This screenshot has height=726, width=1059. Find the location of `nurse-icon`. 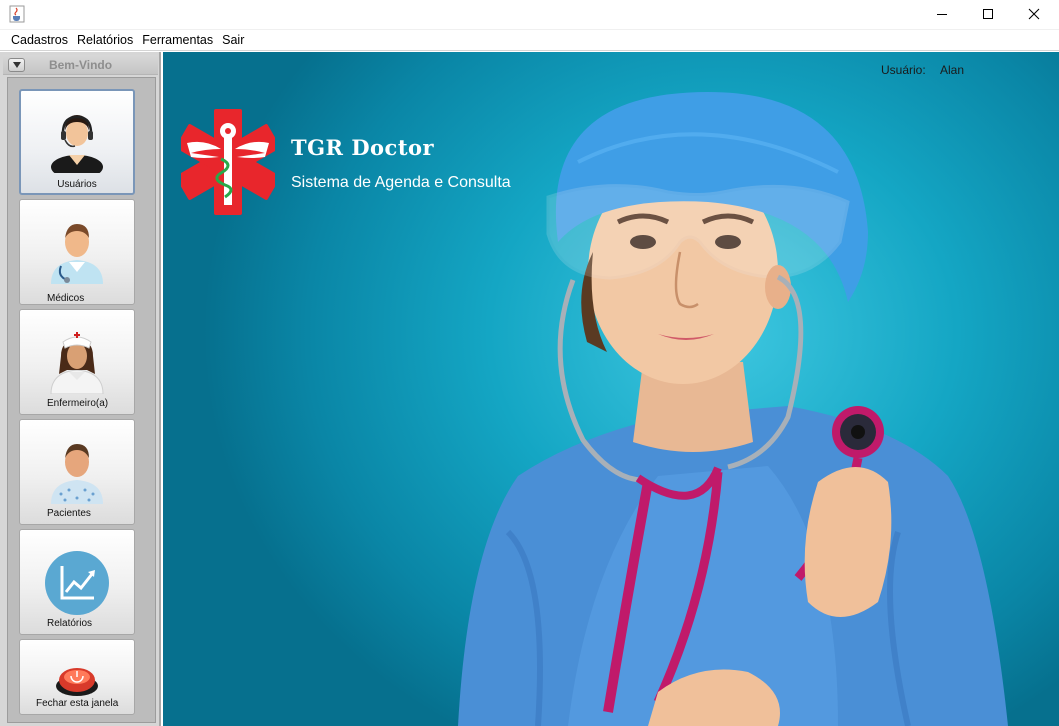

nurse-icon is located at coordinates (77, 363).